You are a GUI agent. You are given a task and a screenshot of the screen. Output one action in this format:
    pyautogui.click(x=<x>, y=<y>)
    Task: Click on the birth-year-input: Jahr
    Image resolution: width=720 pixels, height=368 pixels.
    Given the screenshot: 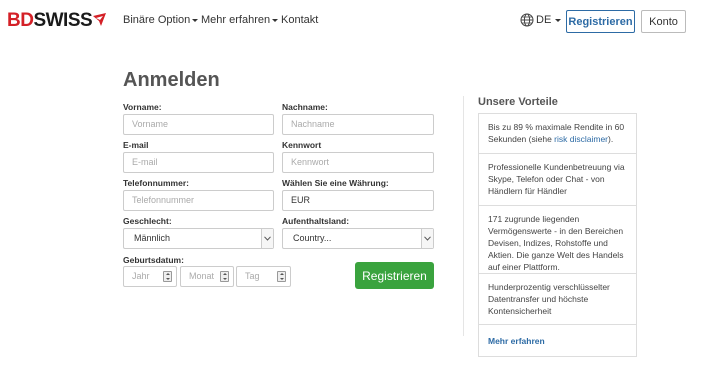 What is the action you would take?
    pyautogui.click(x=150, y=276)
    